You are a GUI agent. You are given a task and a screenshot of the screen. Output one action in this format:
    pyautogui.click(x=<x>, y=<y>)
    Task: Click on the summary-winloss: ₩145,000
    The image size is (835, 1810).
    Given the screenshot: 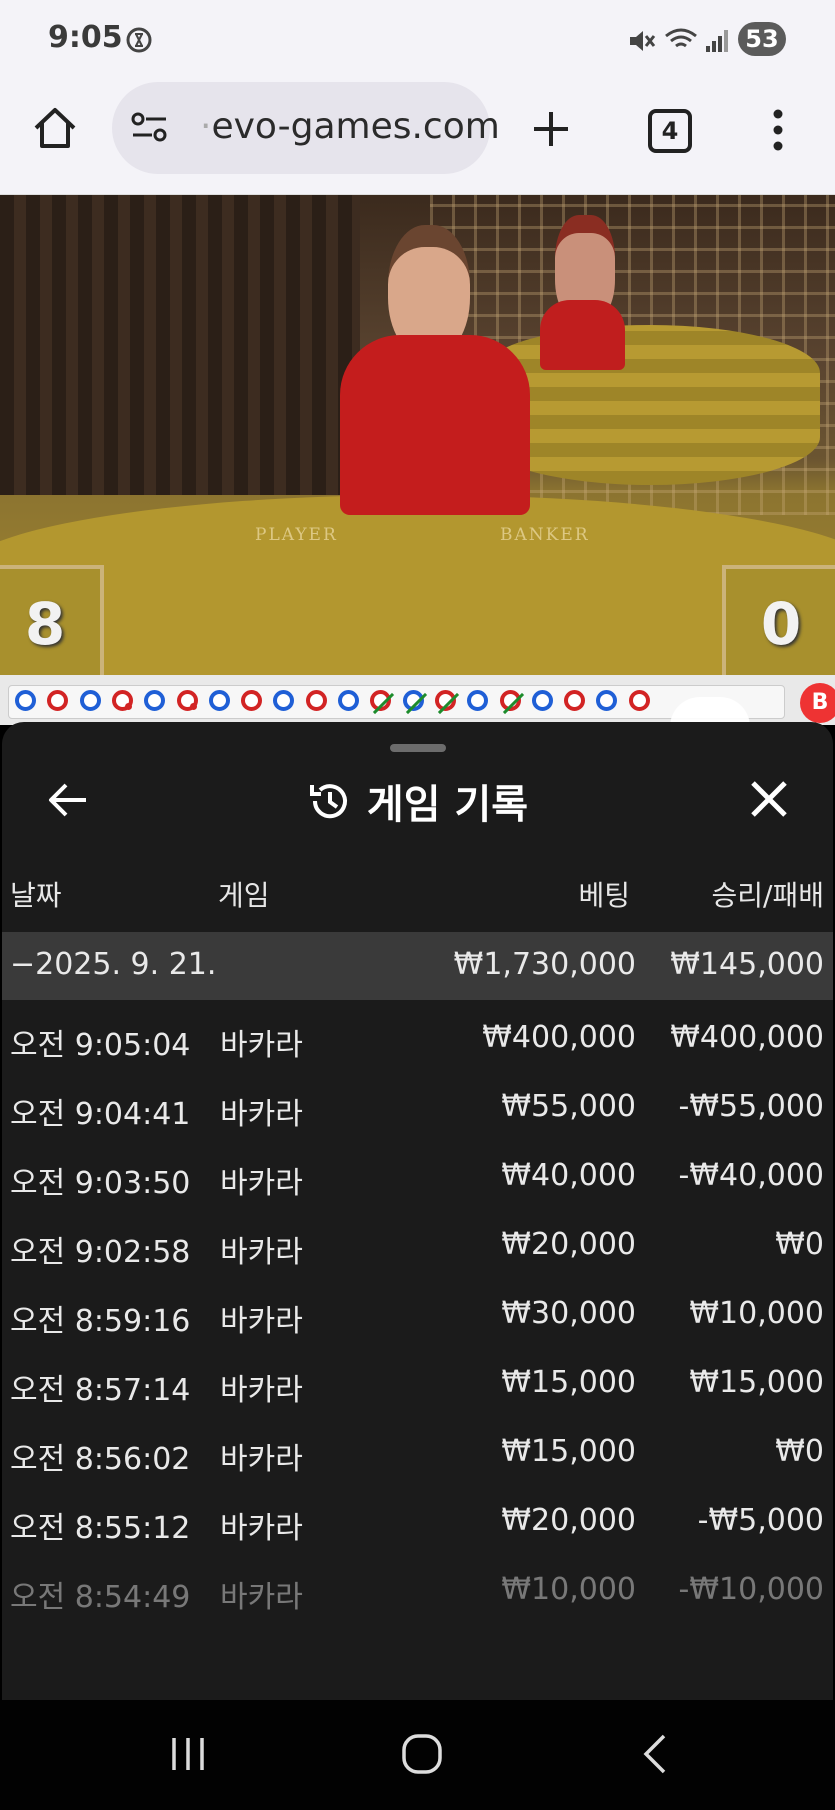 What is the action you would take?
    pyautogui.click(x=747, y=964)
    